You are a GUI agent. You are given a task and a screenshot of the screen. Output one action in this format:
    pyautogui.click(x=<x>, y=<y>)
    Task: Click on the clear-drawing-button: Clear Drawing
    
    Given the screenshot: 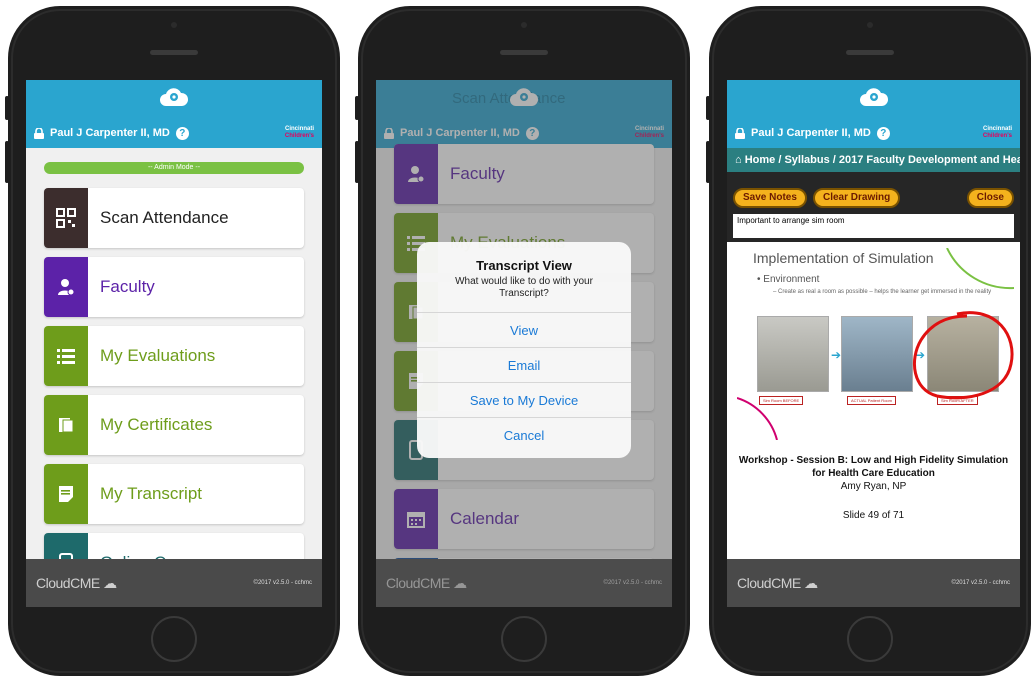 What is the action you would take?
    pyautogui.click(x=857, y=198)
    